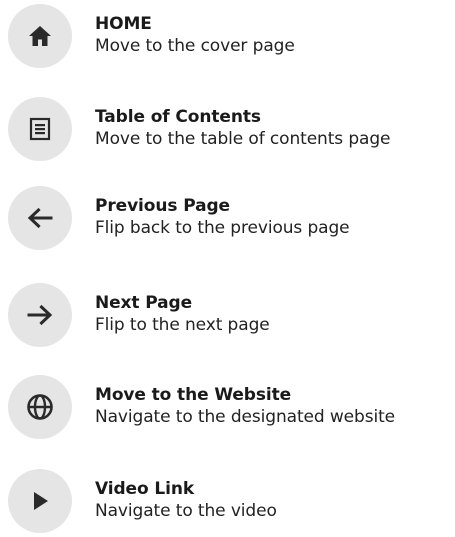 This screenshot has width=455, height=537. I want to click on list-item-next-page: Next Page Flip to the next page, so click(231, 315).